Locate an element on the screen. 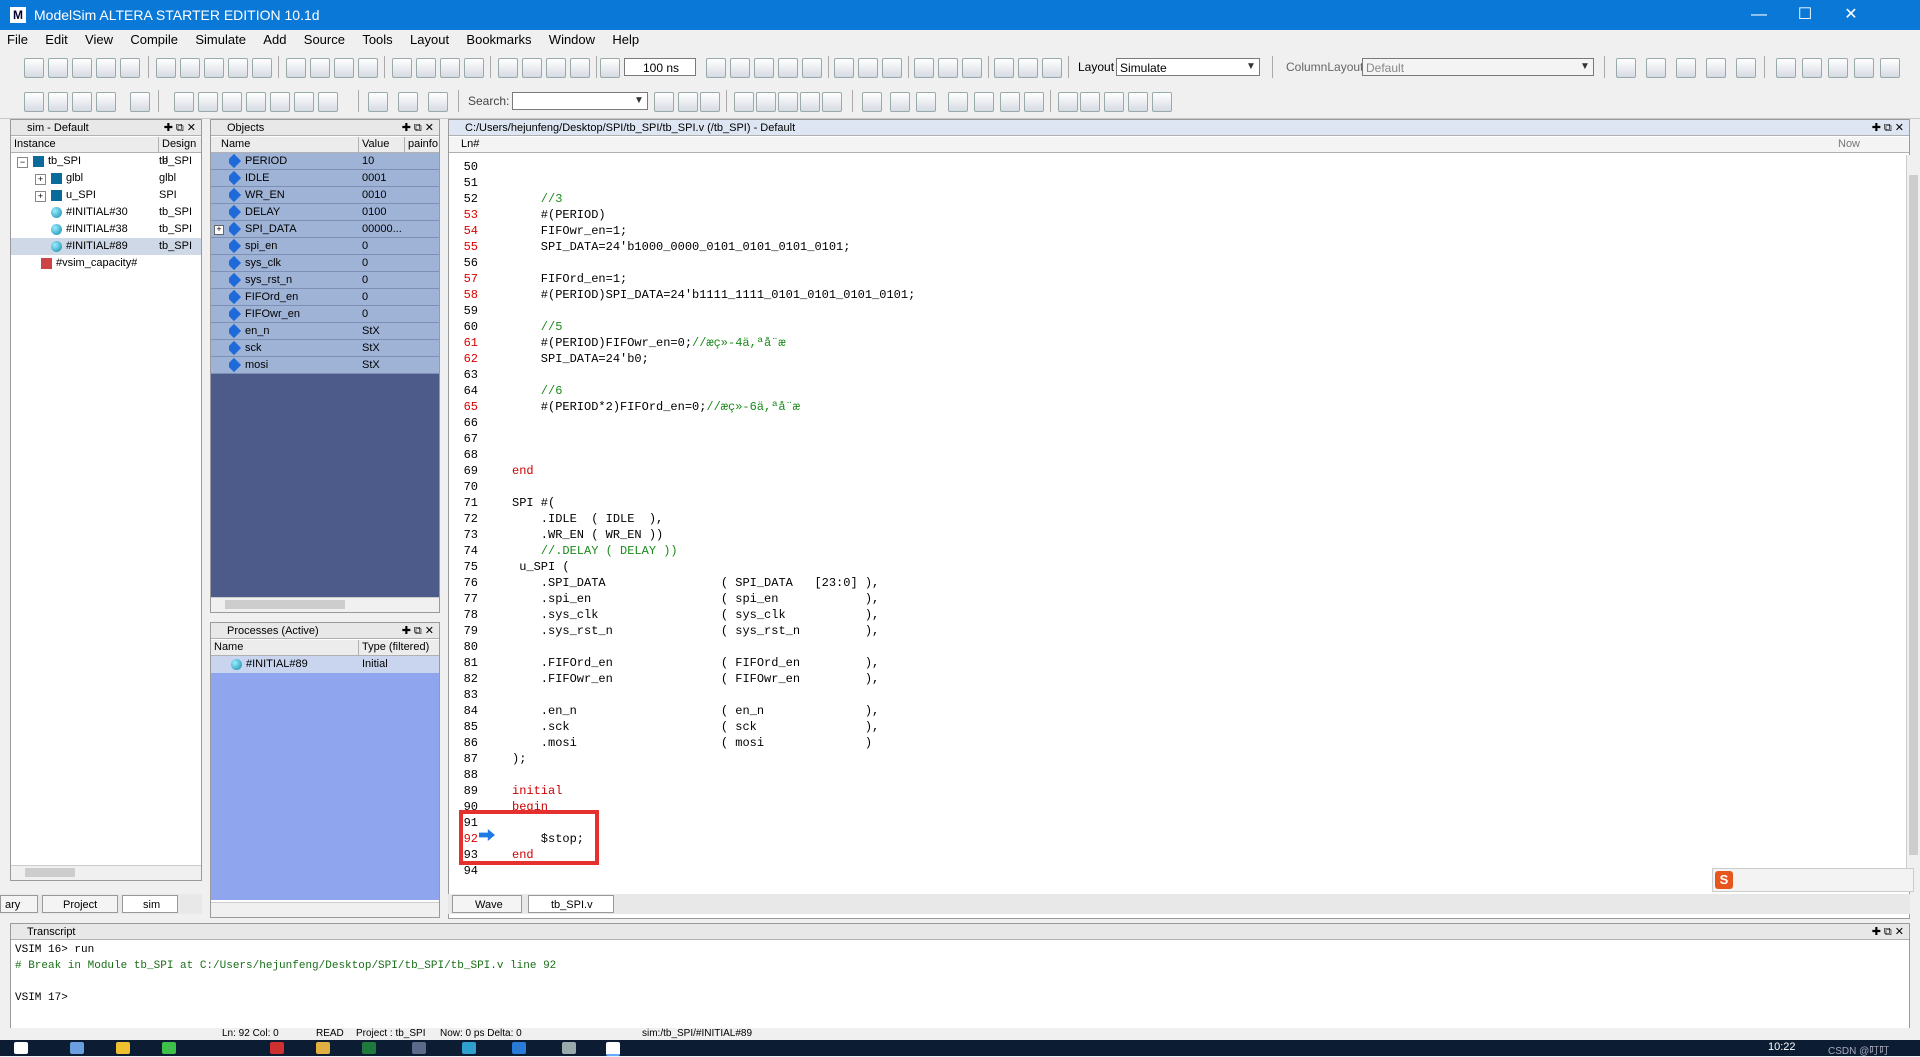 The image size is (1920, 1057). open-file-icon is located at coordinates (58, 68).